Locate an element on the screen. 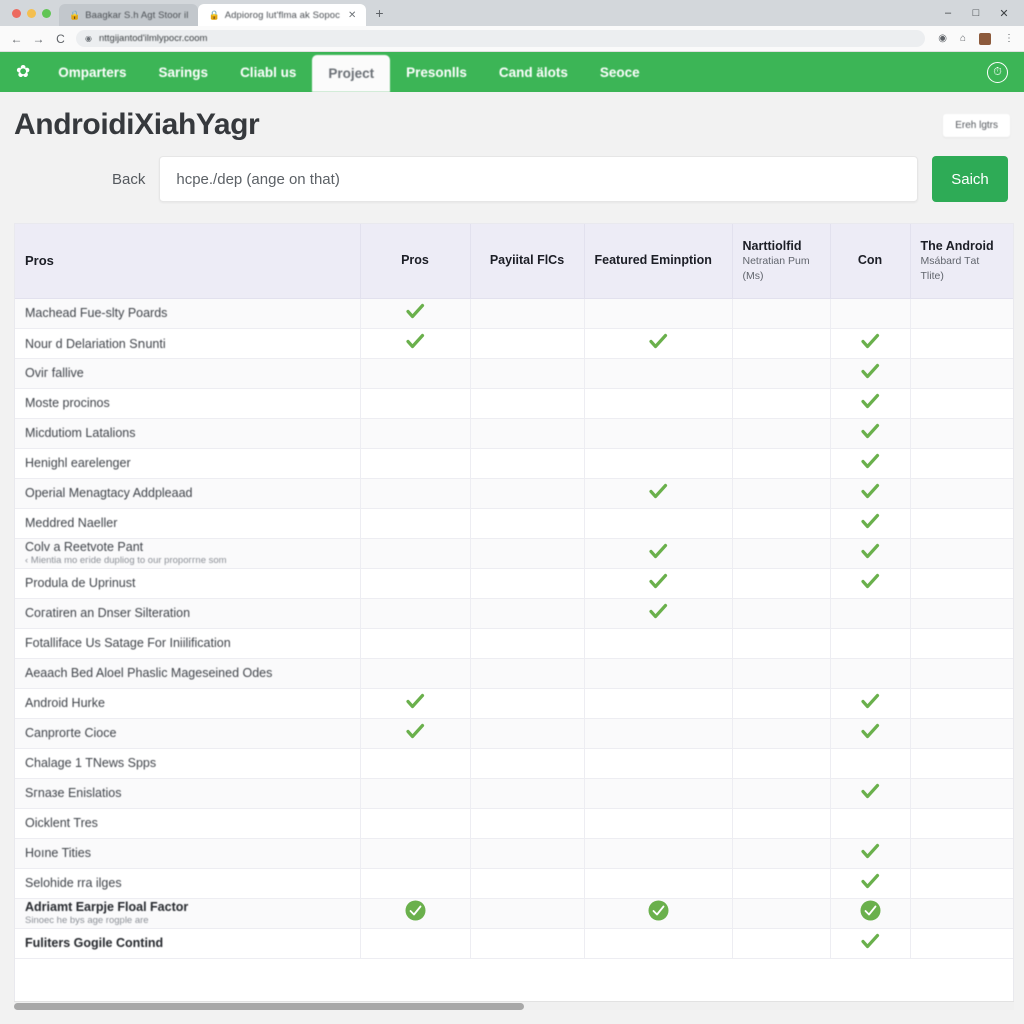 This screenshot has height=1024, width=1024. table-row: Fotallіfаce Us Satage For Iniilification is located at coordinates (514, 643).